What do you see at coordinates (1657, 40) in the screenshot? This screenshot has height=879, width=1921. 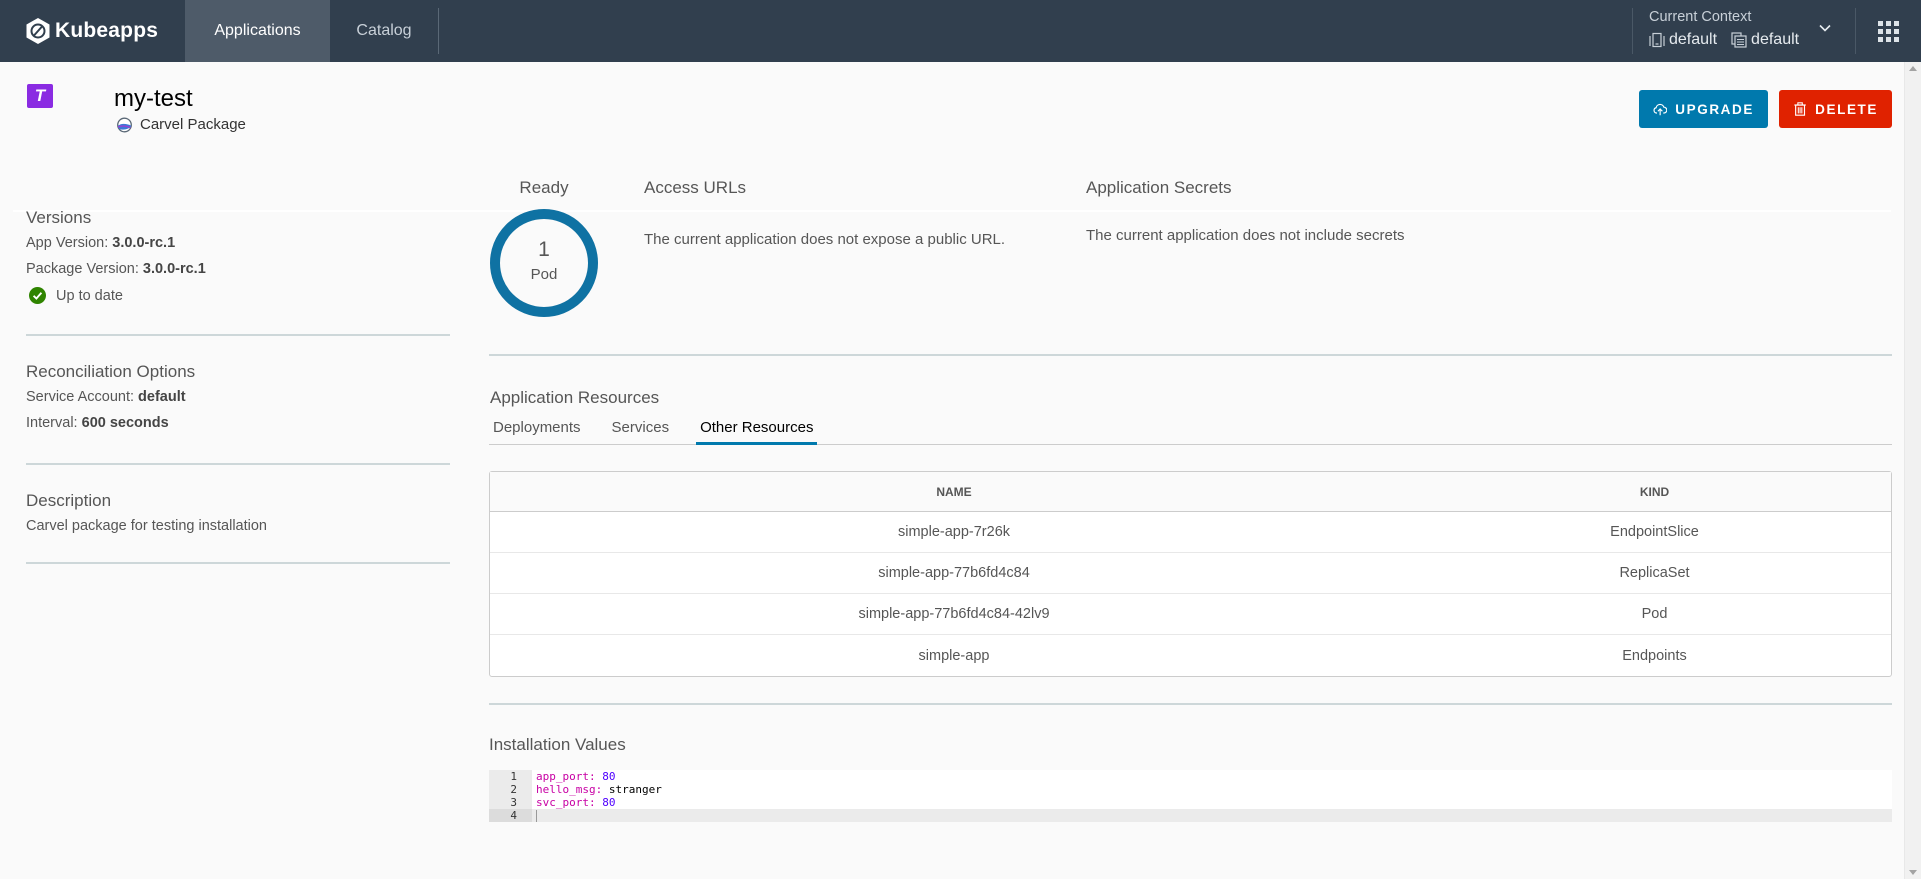 I see `cluster-icon` at bounding box center [1657, 40].